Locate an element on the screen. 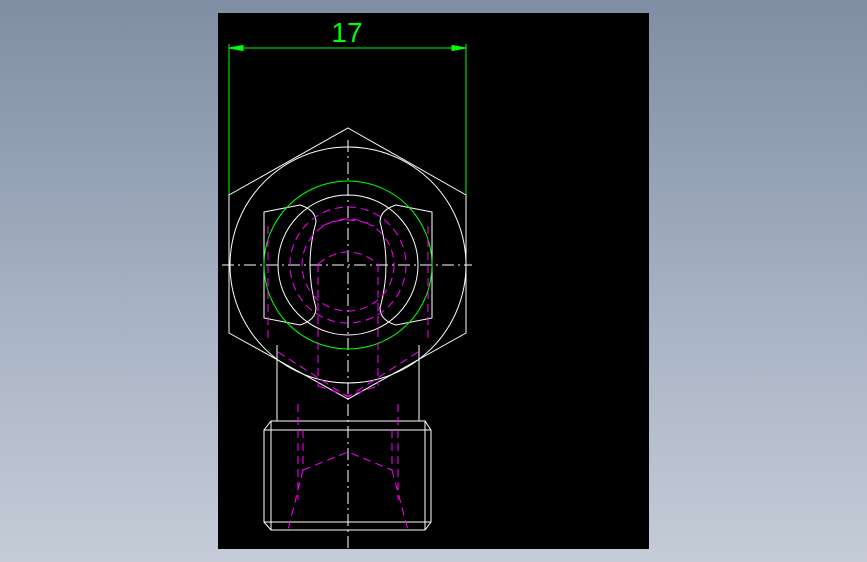 This screenshot has width=867, height=562. dimension-arrow-right is located at coordinates (459, 48).